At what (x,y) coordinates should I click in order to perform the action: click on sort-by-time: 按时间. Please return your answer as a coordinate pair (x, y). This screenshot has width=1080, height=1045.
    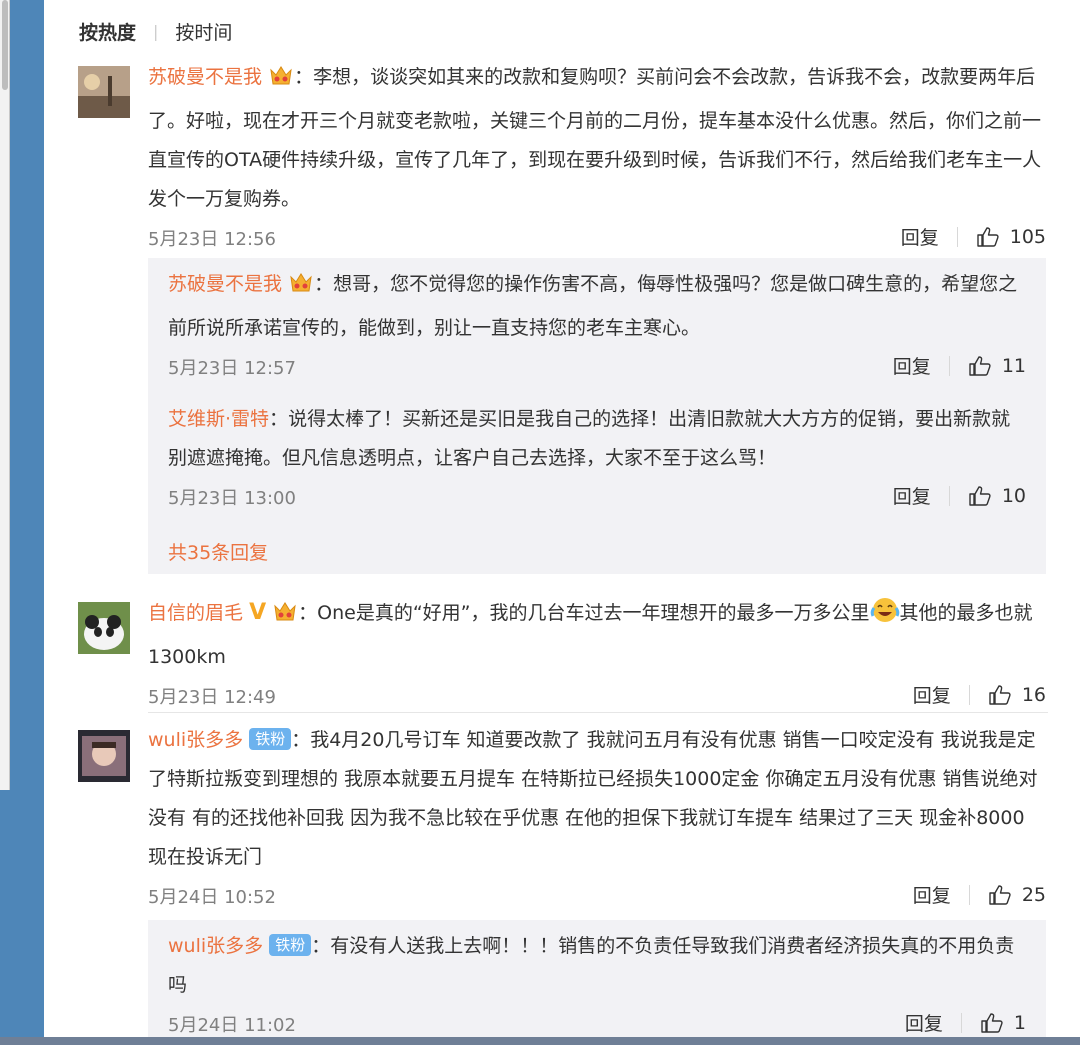
    Looking at the image, I should click on (203, 31).